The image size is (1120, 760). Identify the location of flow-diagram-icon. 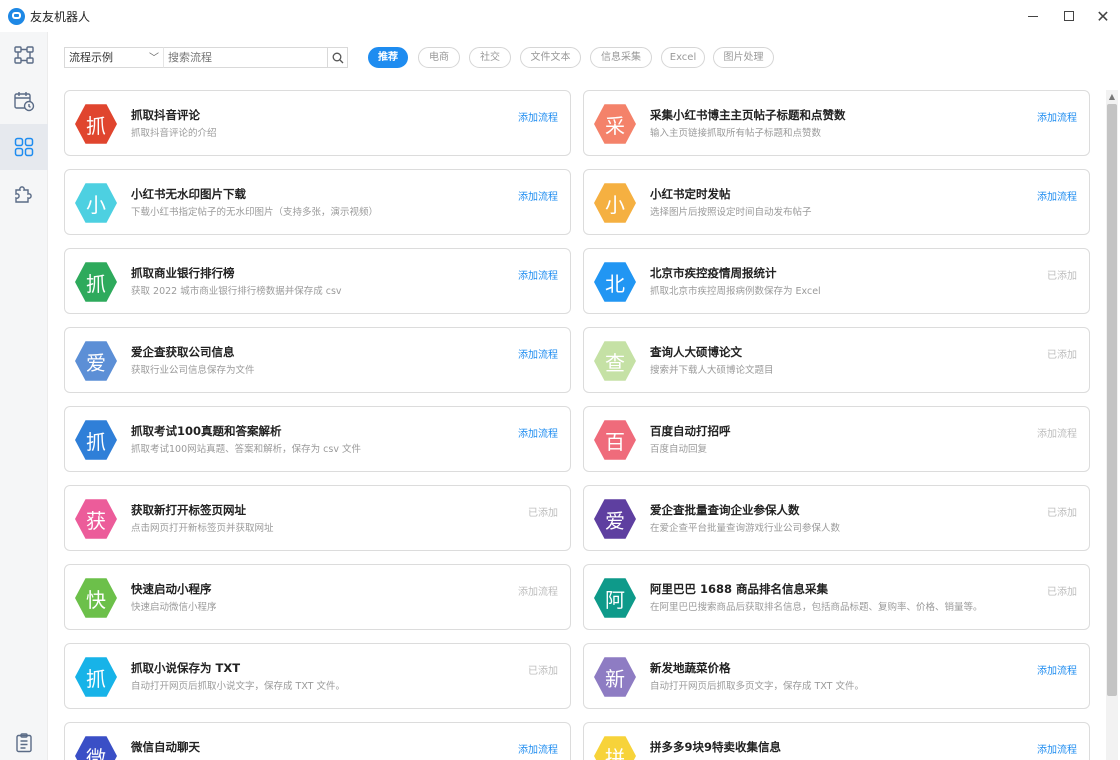
(24, 55).